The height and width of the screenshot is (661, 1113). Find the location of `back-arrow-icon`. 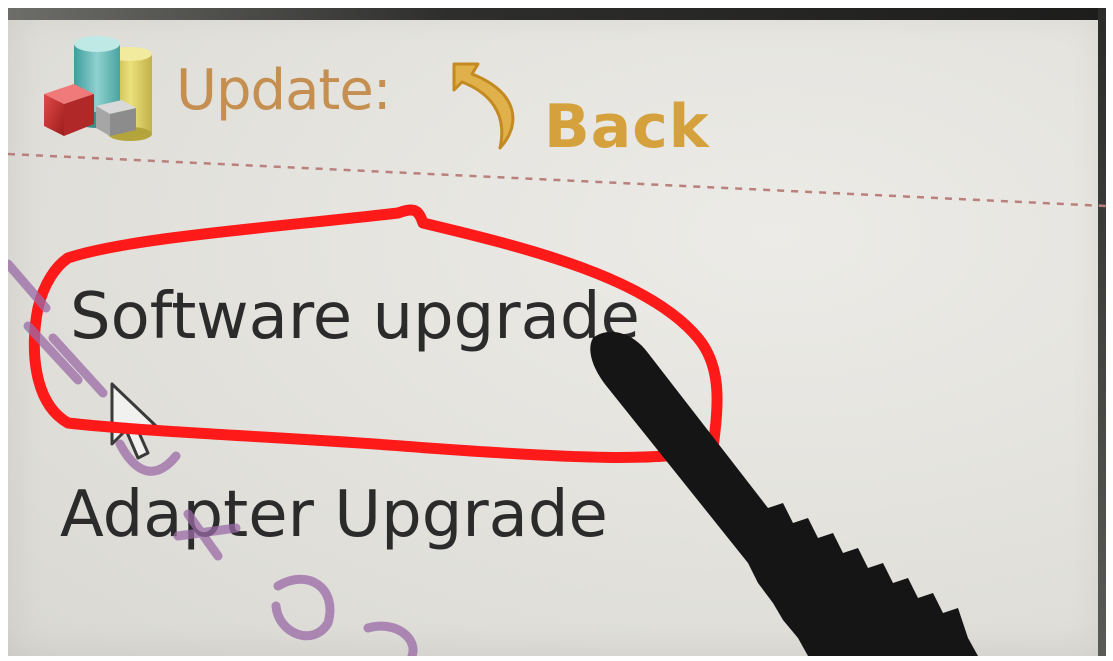

back-arrow-icon is located at coordinates (483, 106).